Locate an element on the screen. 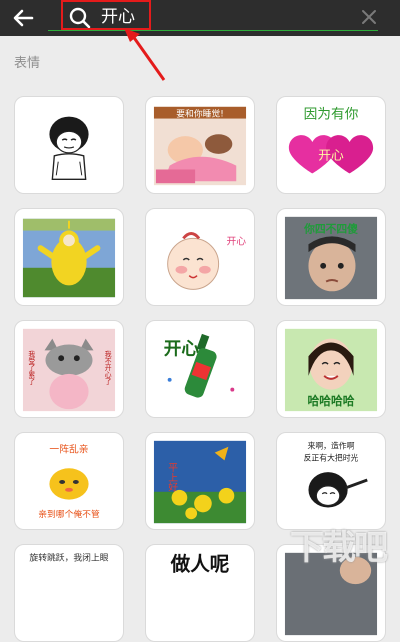  sticker-caption-right: 我不开心了 is located at coordinates (107, 366).